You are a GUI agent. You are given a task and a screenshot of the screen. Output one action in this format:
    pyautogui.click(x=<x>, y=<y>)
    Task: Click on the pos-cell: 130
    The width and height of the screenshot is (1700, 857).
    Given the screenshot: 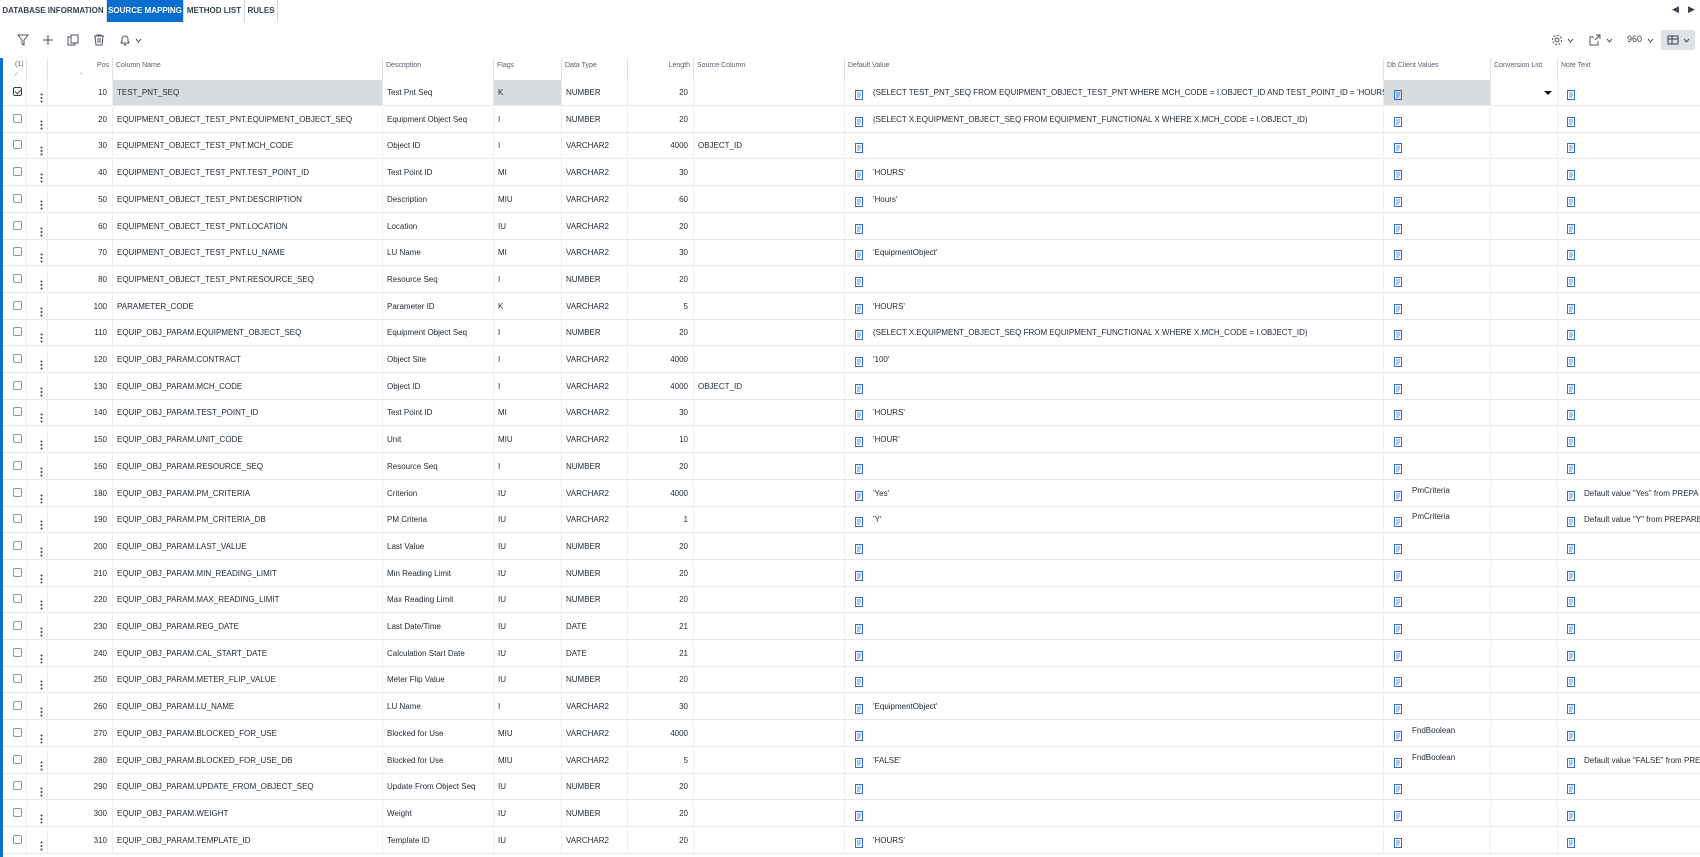 What is the action you would take?
    pyautogui.click(x=80, y=386)
    